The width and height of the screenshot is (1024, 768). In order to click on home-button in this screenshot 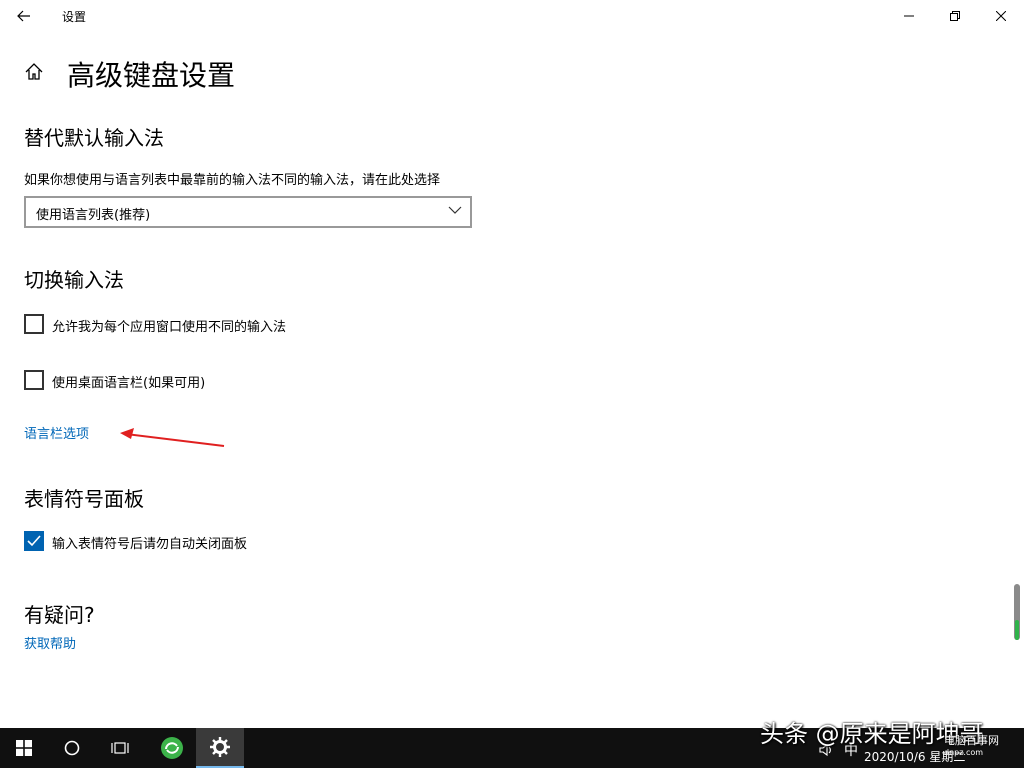, I will do `click(34, 74)`.